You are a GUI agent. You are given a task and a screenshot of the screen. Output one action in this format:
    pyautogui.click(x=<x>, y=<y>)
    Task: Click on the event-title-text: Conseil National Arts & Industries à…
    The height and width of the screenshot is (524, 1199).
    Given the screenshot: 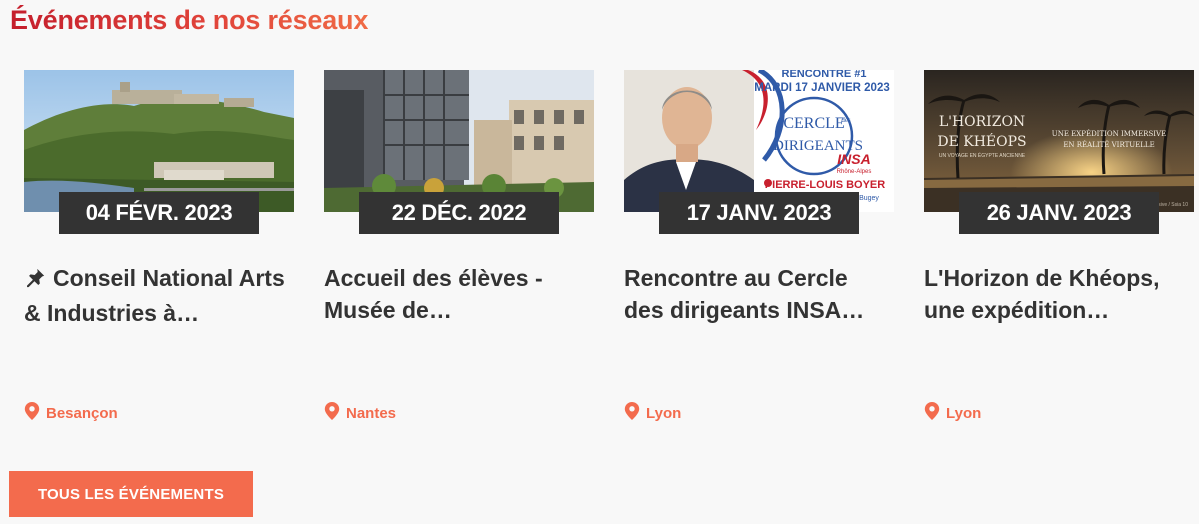 What is the action you would take?
    pyautogui.click(x=154, y=295)
    